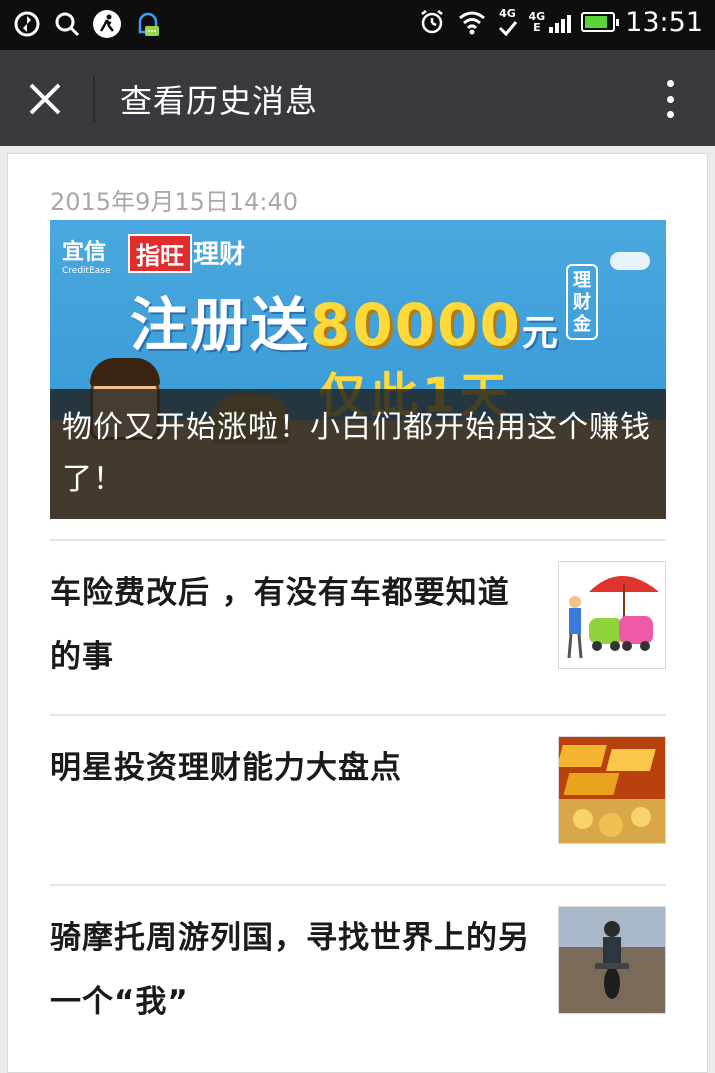 Image resolution: width=715 pixels, height=1073 pixels. I want to click on list-item: 骑摩托周游列国，寻找世界上的另一个“我”, so click(358, 963).